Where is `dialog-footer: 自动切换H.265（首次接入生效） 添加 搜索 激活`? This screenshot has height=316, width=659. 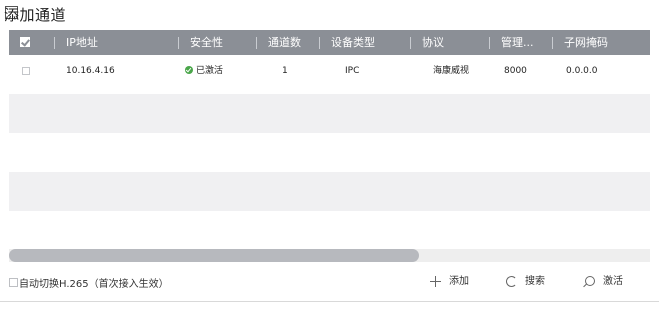 dialog-footer: 自动切换H.265（首次接入生效） 添加 搜索 激活 is located at coordinates (329, 283).